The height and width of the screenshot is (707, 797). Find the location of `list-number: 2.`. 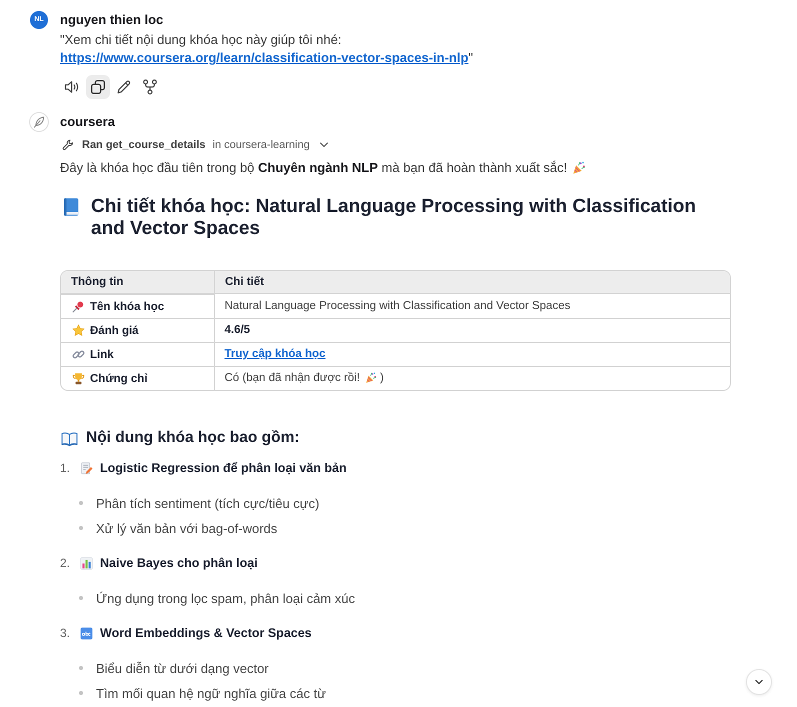

list-number: 2. is located at coordinates (66, 563).